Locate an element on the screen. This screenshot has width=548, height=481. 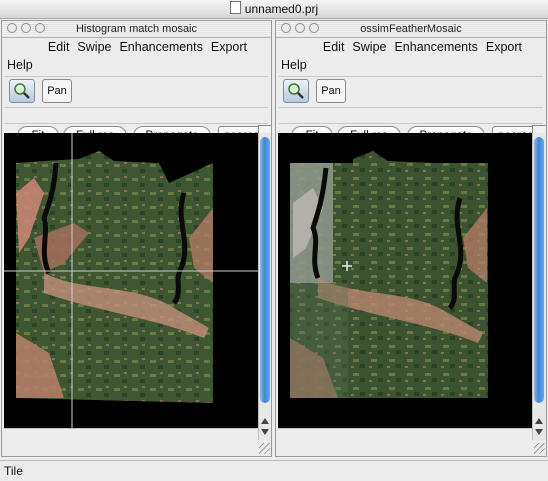
window-title: ossimFeatherMosaic is located at coordinates (411, 29).